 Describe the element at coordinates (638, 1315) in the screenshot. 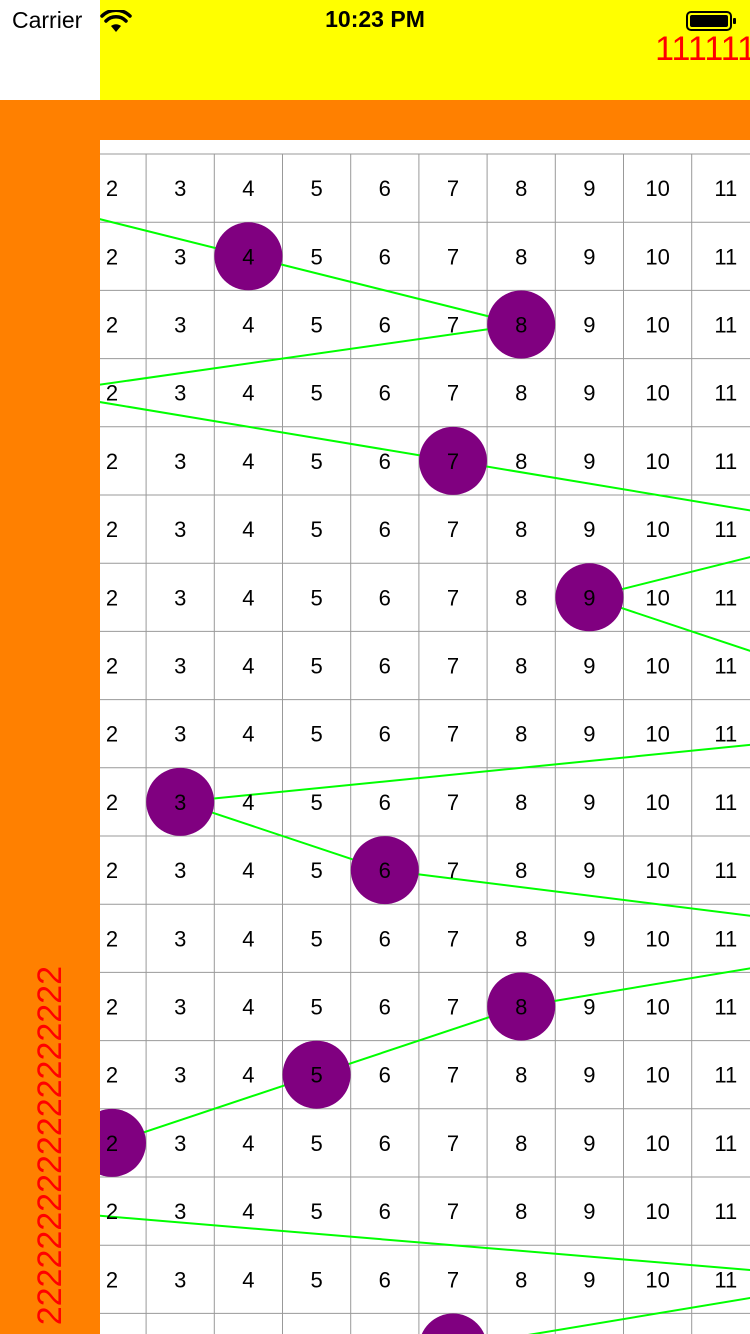

I see `connector-line` at that location.